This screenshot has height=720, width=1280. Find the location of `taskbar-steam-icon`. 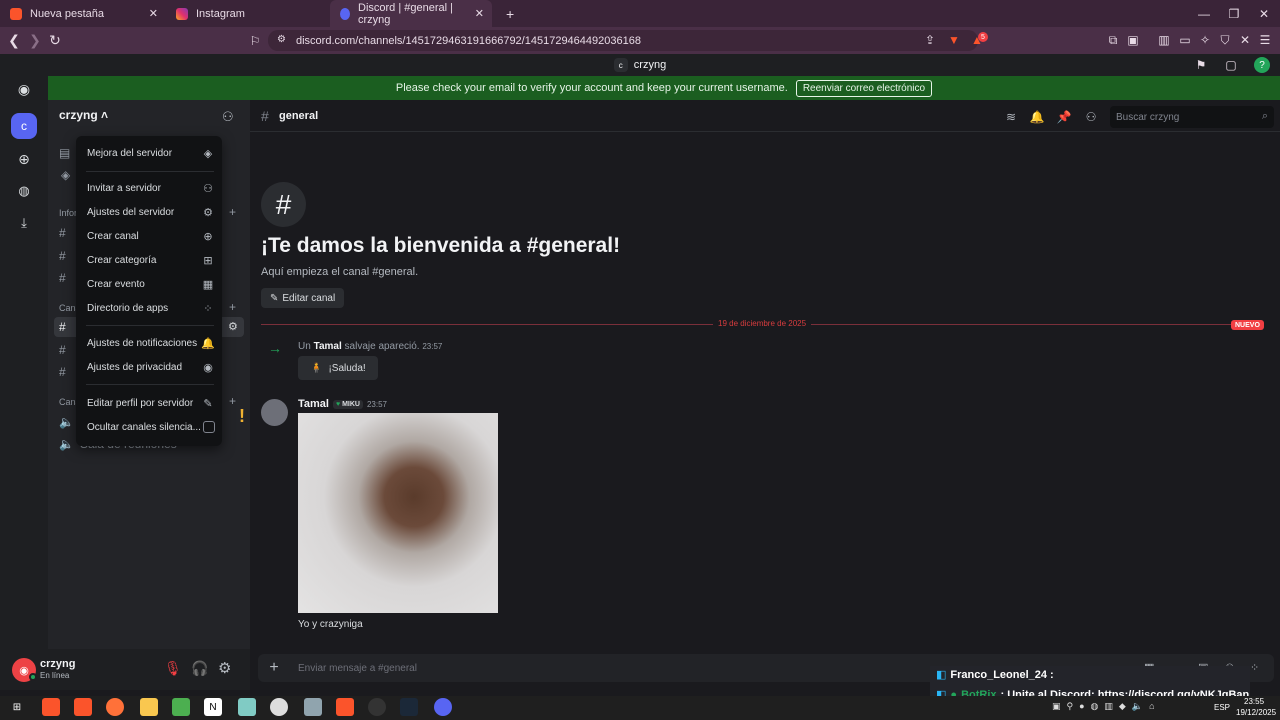

taskbar-steam-icon is located at coordinates (409, 707).